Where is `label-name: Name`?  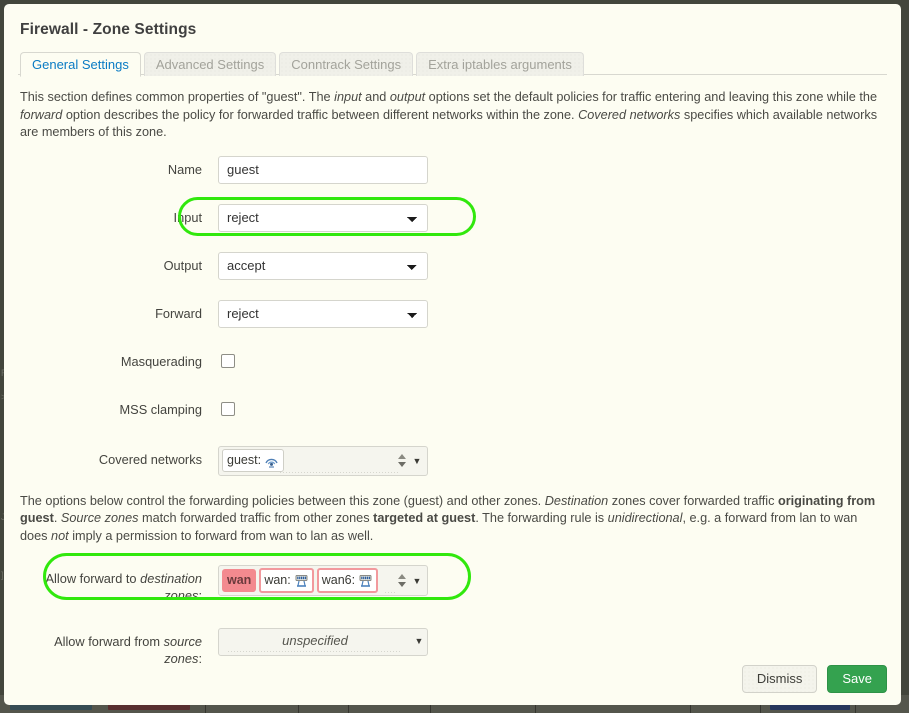 label-name: Name is located at coordinates (184, 169).